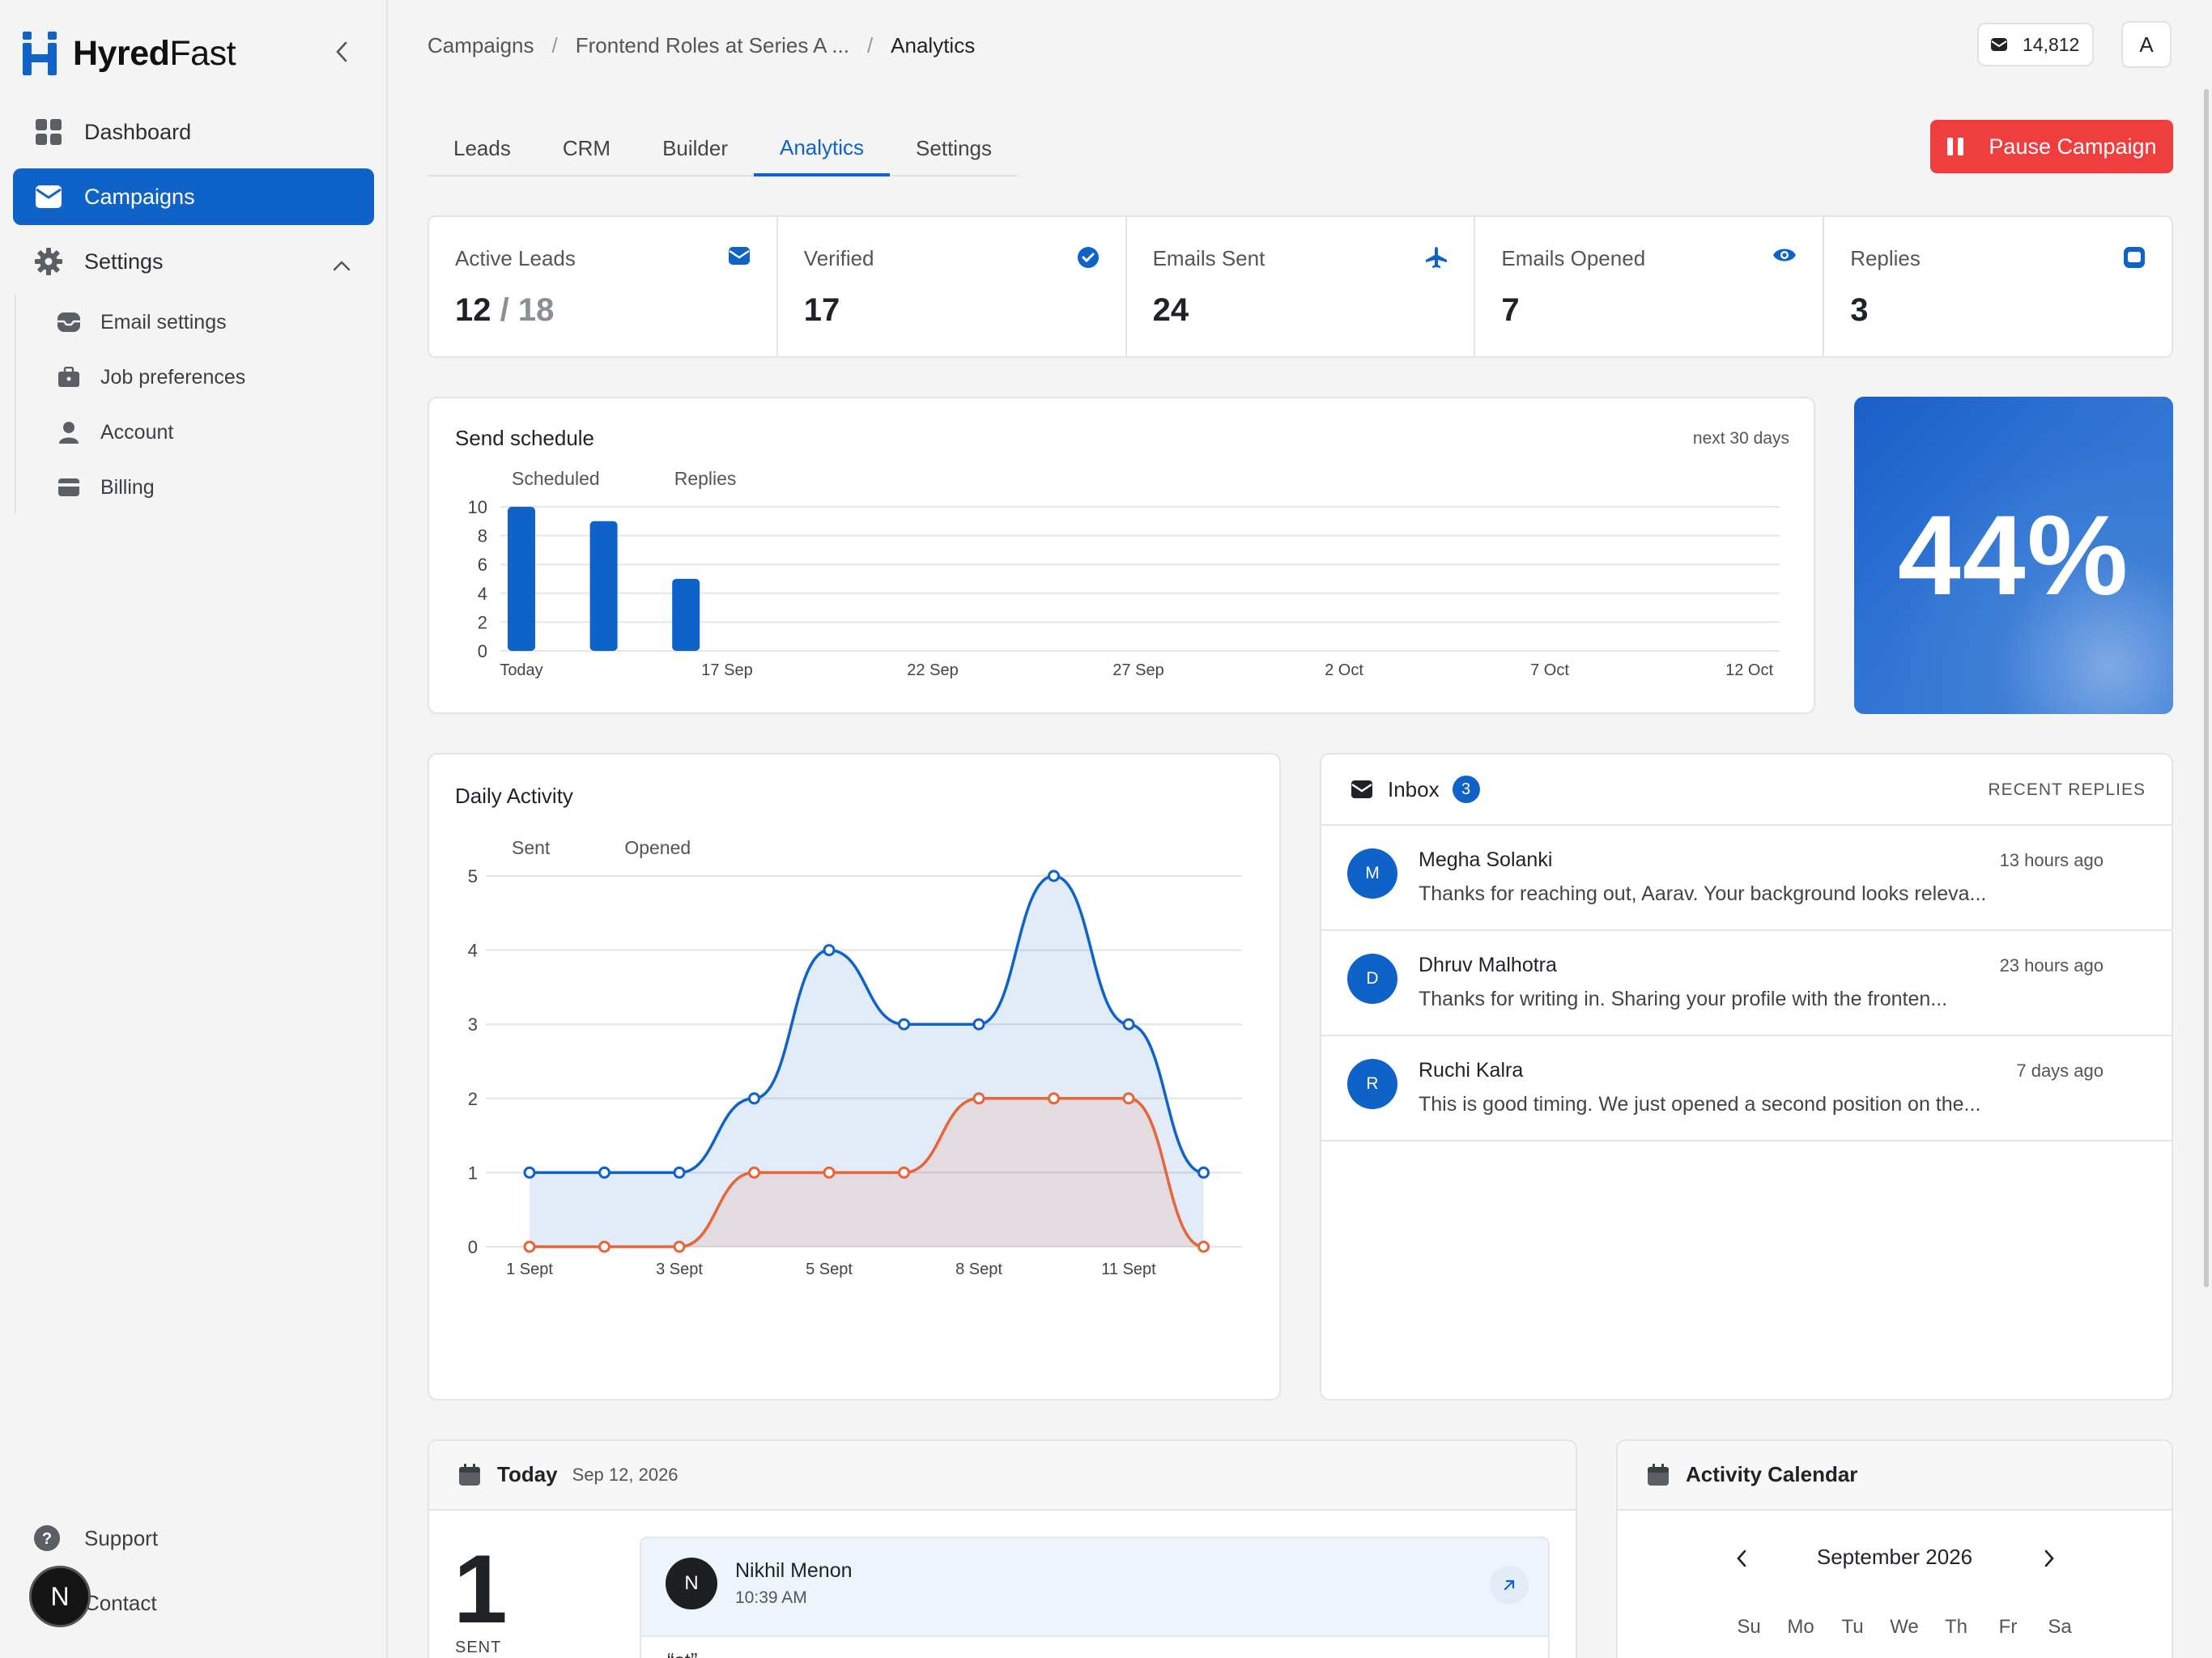  What do you see at coordinates (1749, 670) in the screenshot?
I see `x-tick-label: 12 Oct` at bounding box center [1749, 670].